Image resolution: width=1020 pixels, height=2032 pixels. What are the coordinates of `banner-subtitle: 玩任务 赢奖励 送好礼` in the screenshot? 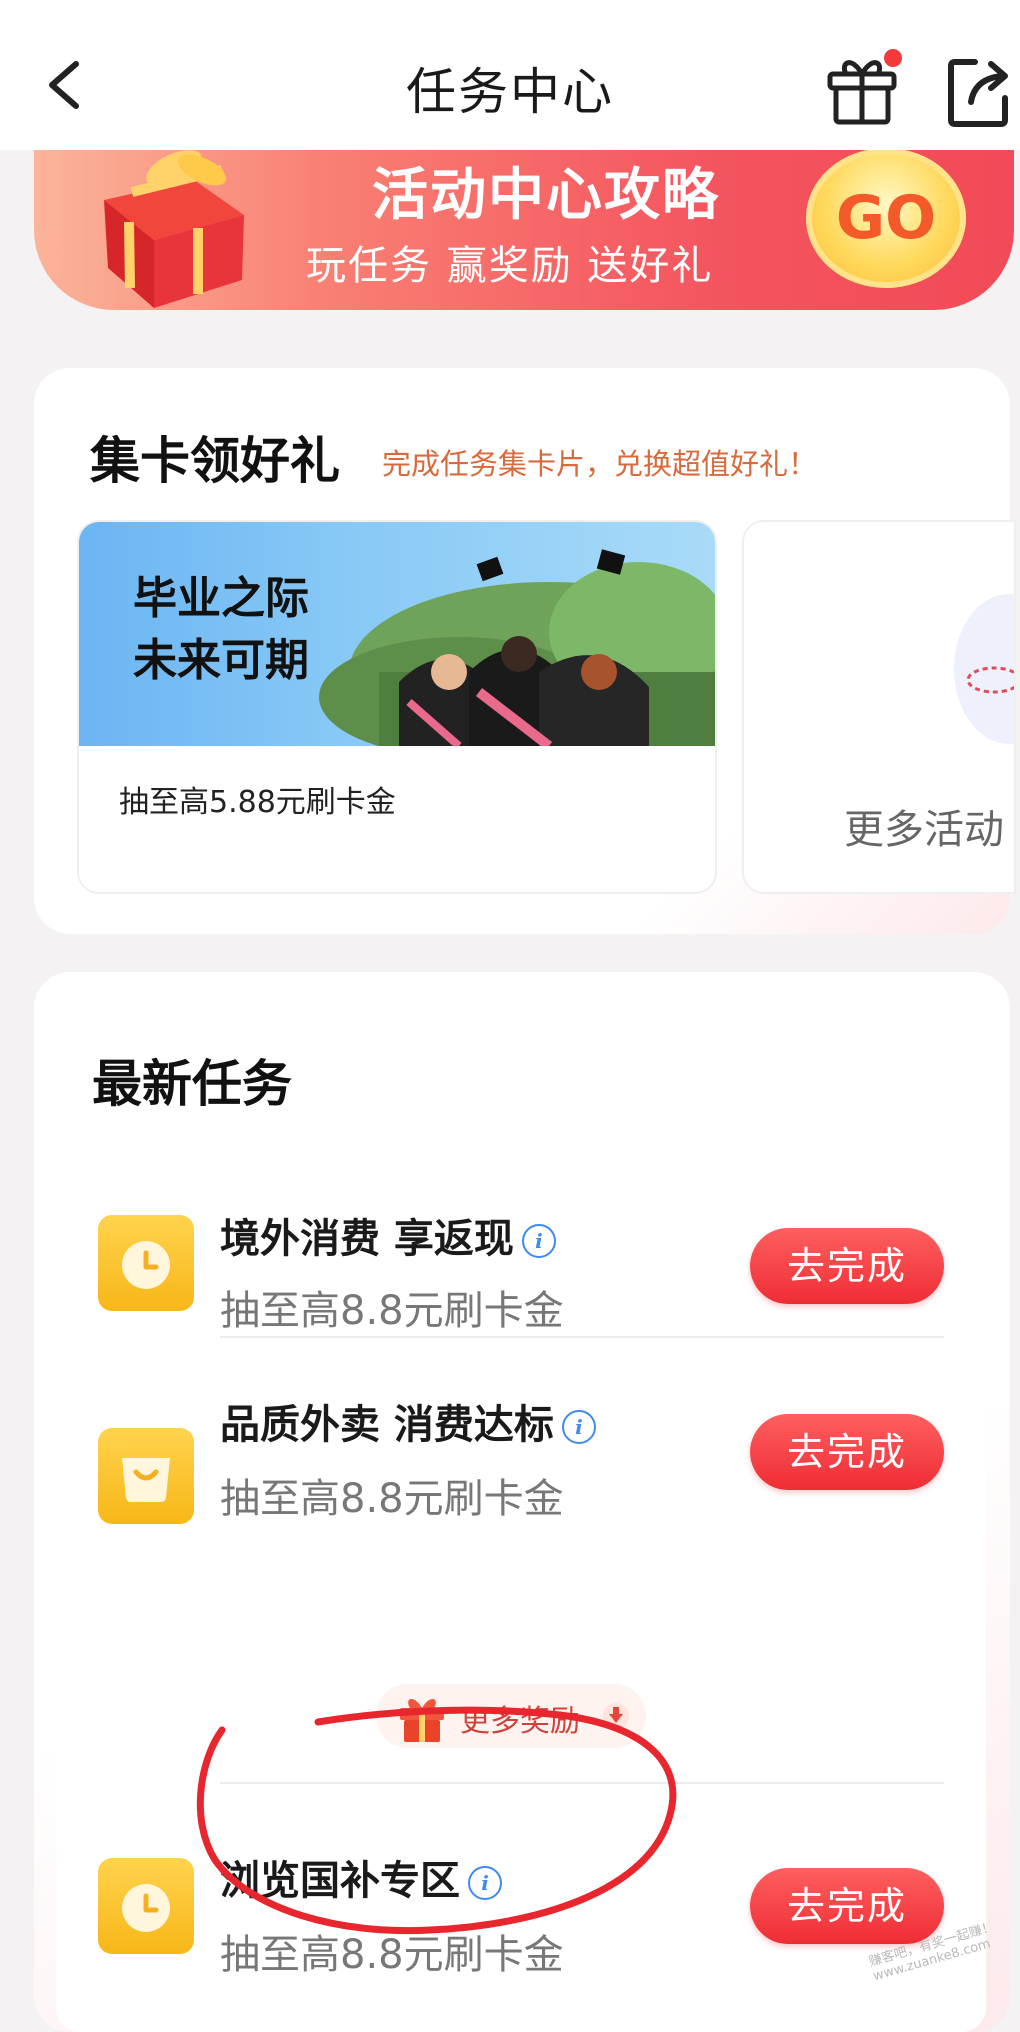 It's located at (510, 266).